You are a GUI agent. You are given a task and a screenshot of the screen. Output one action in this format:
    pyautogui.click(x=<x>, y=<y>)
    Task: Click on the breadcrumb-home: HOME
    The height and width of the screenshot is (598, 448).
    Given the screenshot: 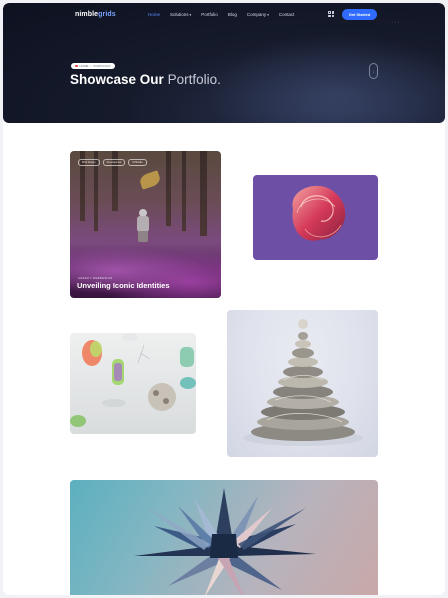 What is the action you would take?
    pyautogui.click(x=84, y=66)
    